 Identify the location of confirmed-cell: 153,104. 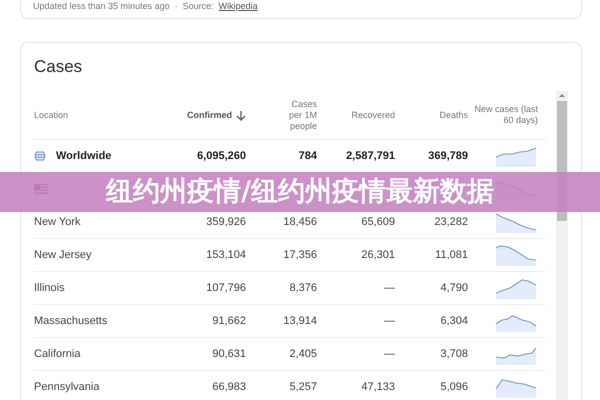
(226, 255).